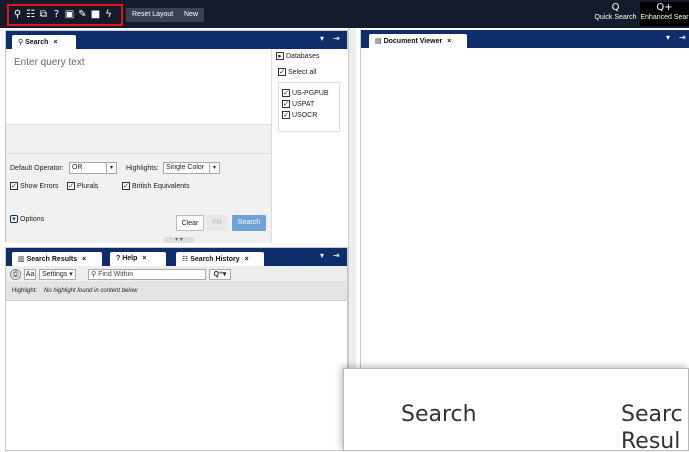 The width and height of the screenshot is (689, 452). I want to click on tab-search-results-label: Search Results, so click(52, 259).